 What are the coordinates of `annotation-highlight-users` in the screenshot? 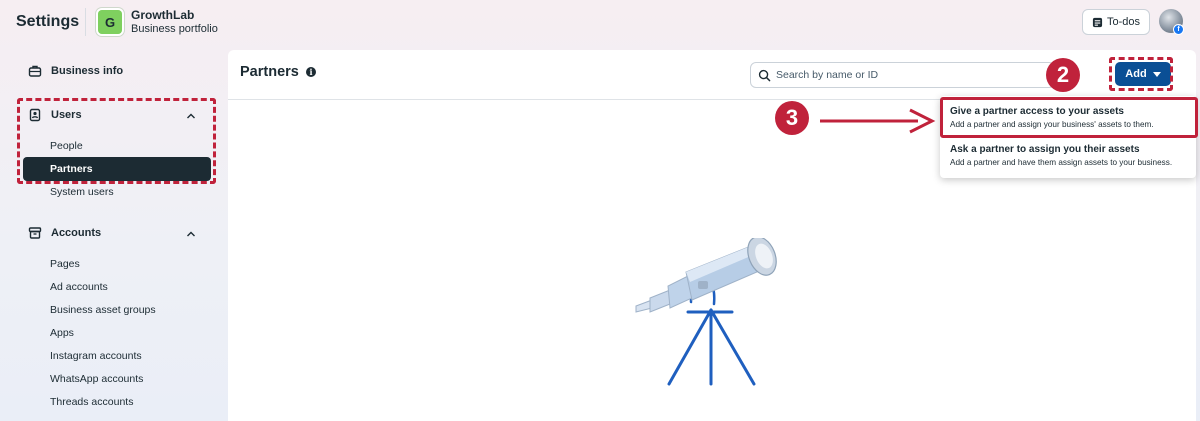 It's located at (116, 141).